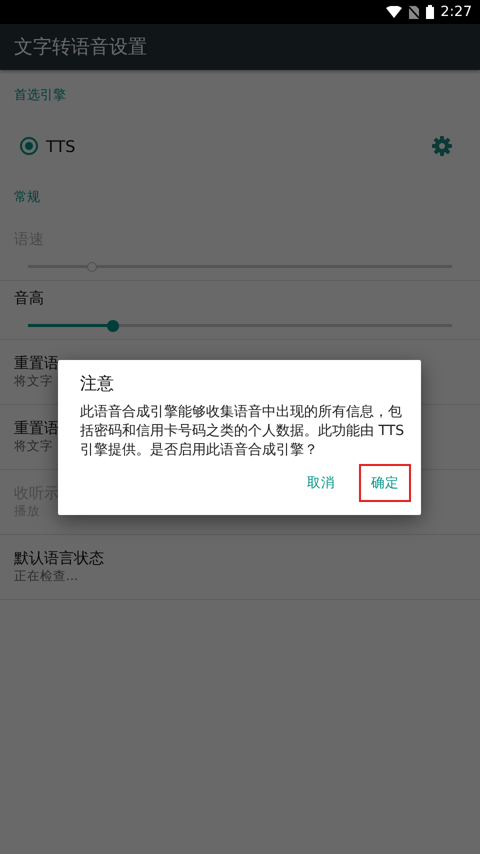  I want to click on dialog-message: 此语音合成引擎能够收集语音中出现的所有信息，包括密码和信用卡号码之类的个人数据。此功能由 TTS 引擎提供。是否启用此语音合成引擎？, so click(243, 431).